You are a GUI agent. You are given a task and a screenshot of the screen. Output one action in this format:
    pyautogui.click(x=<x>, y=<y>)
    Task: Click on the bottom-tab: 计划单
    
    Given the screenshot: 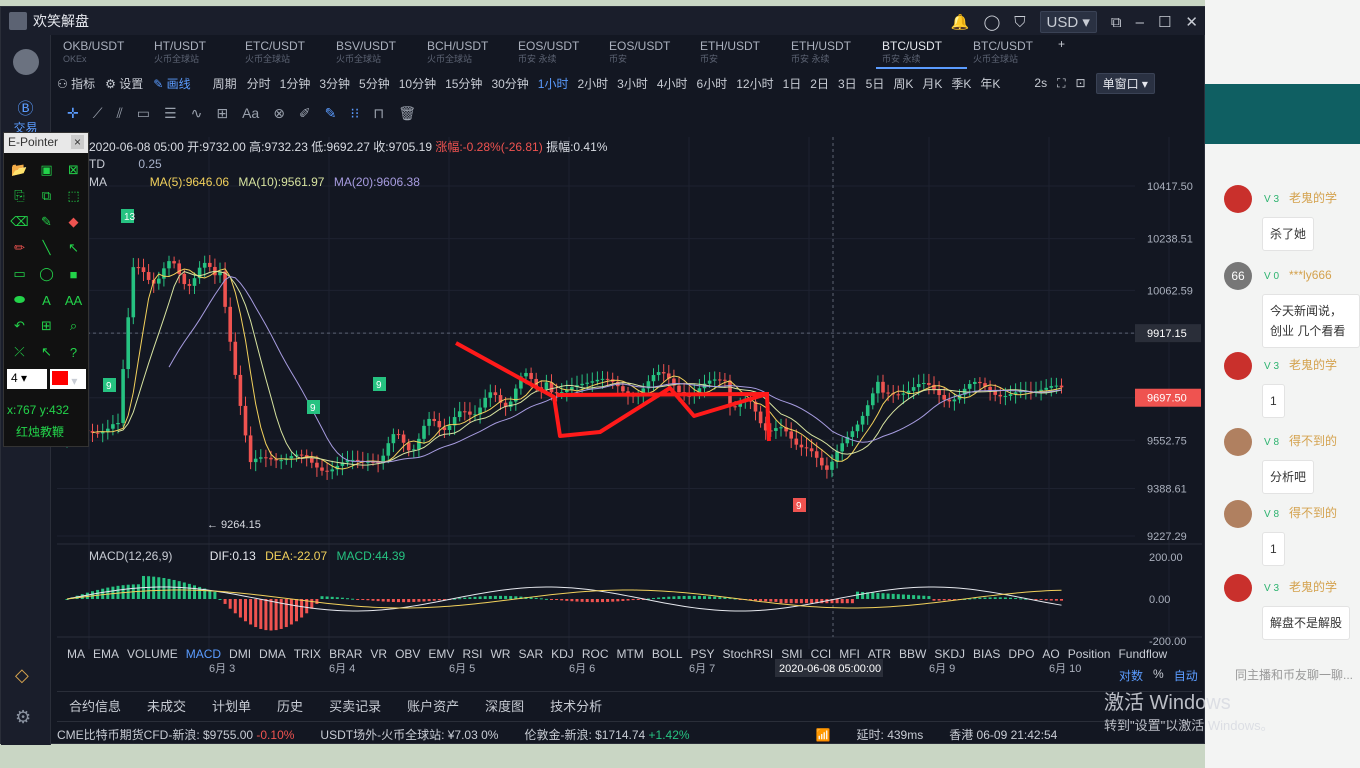 What is the action you would take?
    pyautogui.click(x=231, y=705)
    